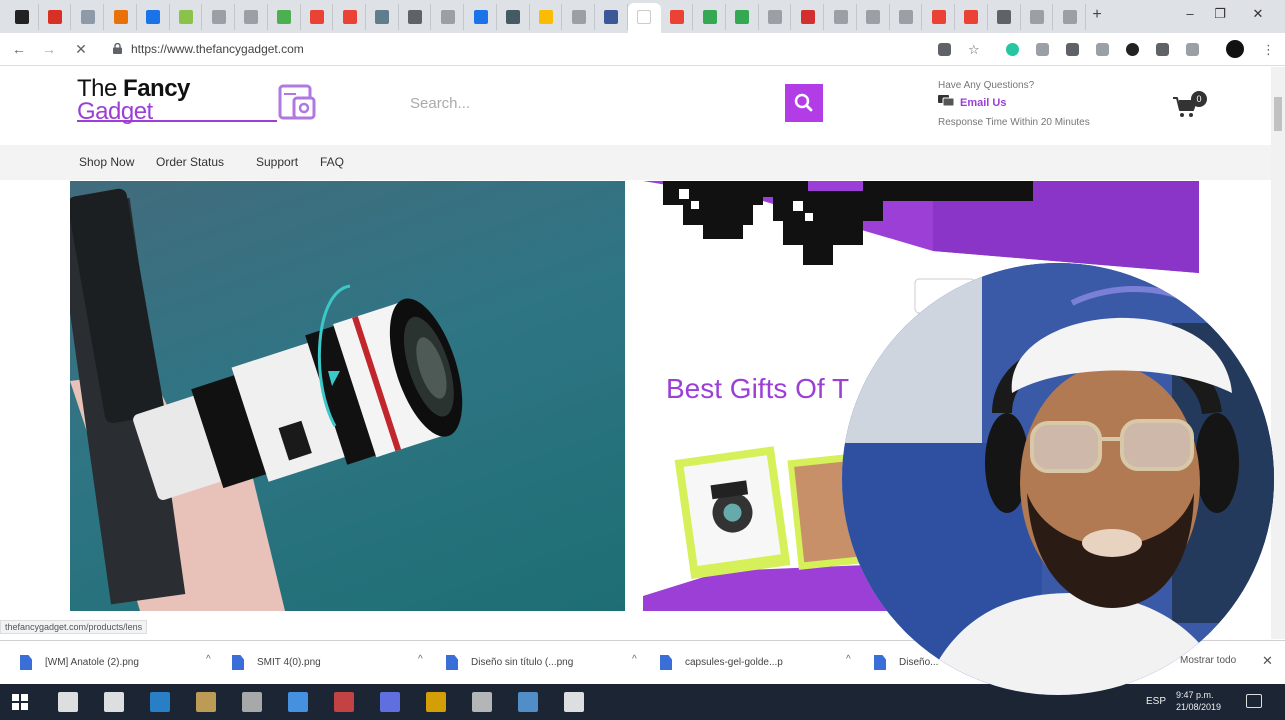  I want to click on scrollbar-thumb, so click(1278, 114).